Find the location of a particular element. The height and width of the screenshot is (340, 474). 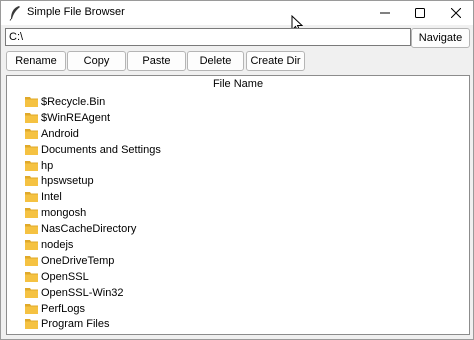

create-dir-button: Create Dir is located at coordinates (275, 61).